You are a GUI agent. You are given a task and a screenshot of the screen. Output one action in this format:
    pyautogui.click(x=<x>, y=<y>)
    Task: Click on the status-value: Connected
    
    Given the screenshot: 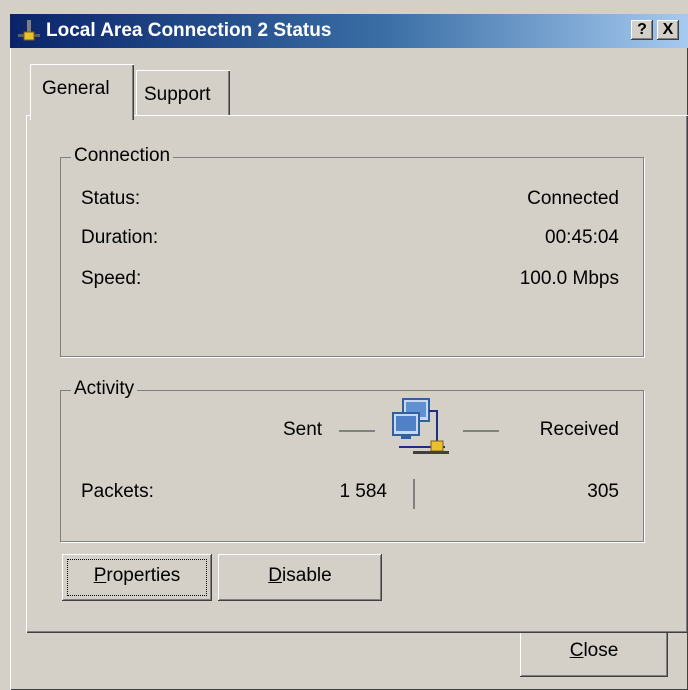 What is the action you would take?
    pyautogui.click(x=573, y=198)
    